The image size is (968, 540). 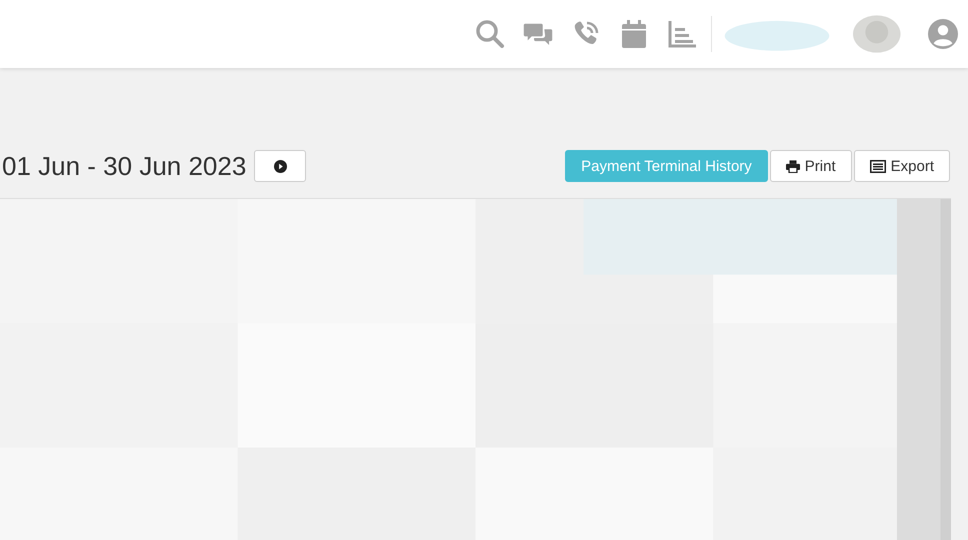 I want to click on list-icon, so click(x=878, y=166).